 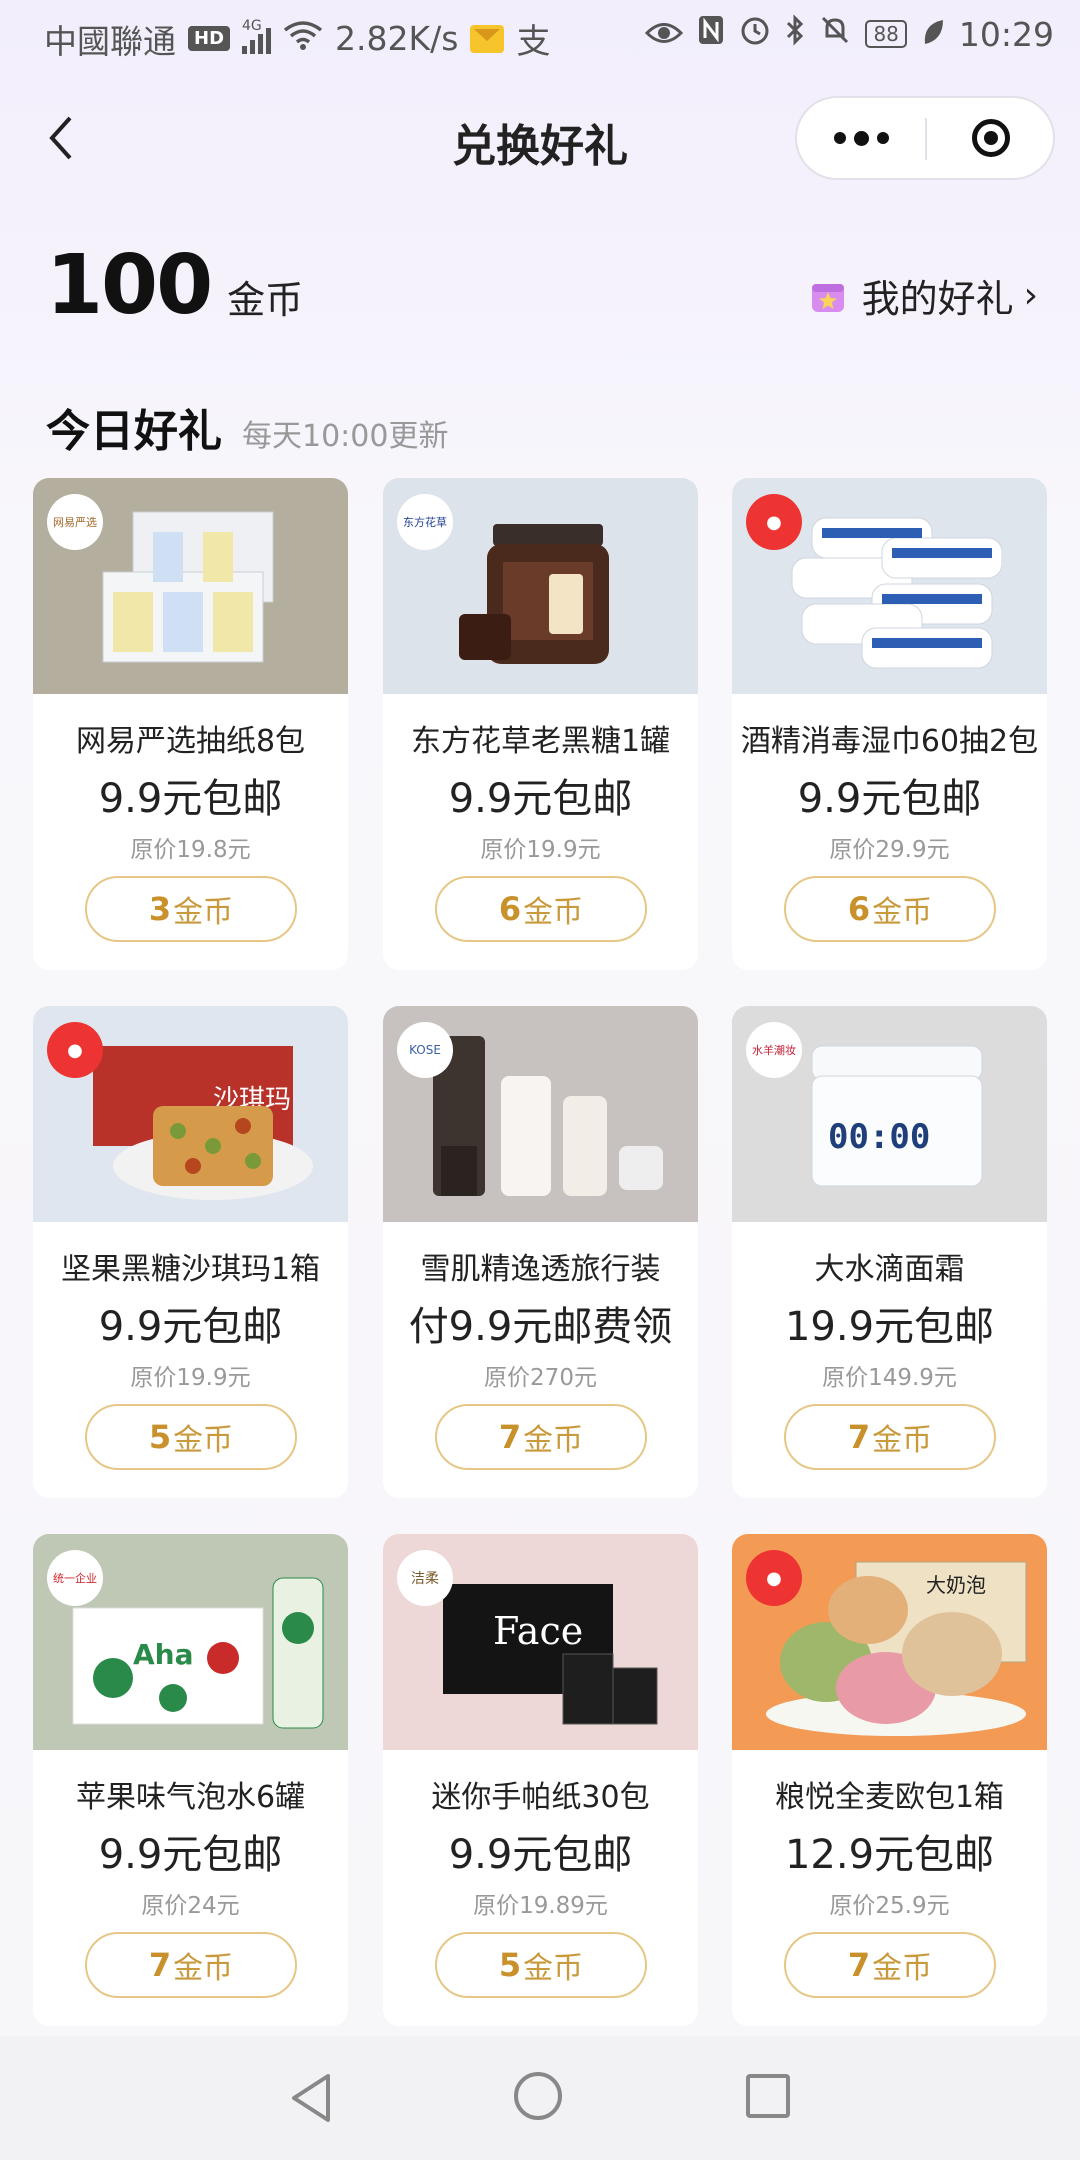 I want to click on jd-mascot-logo: ●, so click(x=774, y=522).